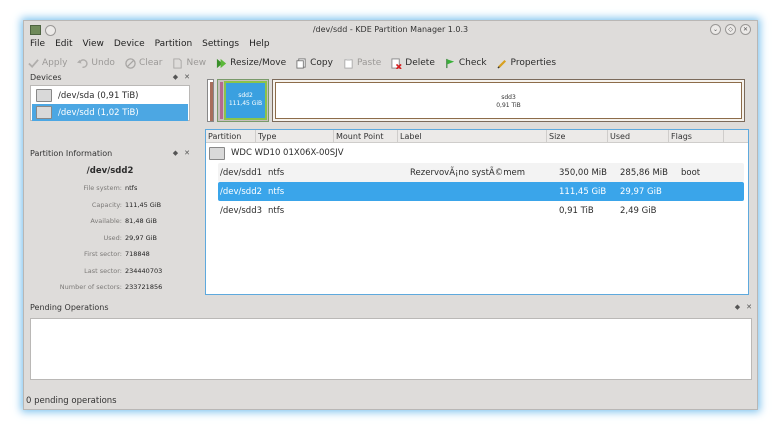 The image size is (780, 433). What do you see at coordinates (143, 204) in the screenshot?
I see `info-value: 111,45 GiB` at bounding box center [143, 204].